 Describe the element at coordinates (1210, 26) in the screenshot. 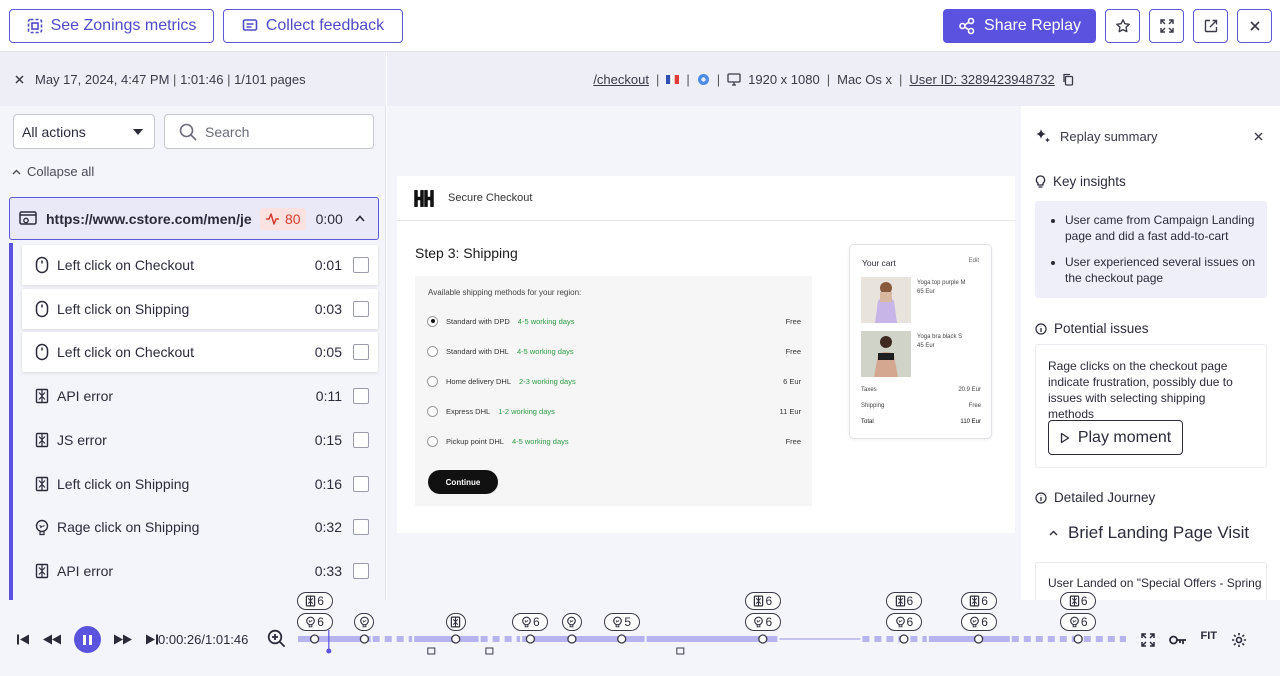

I see `open-external-button` at that location.